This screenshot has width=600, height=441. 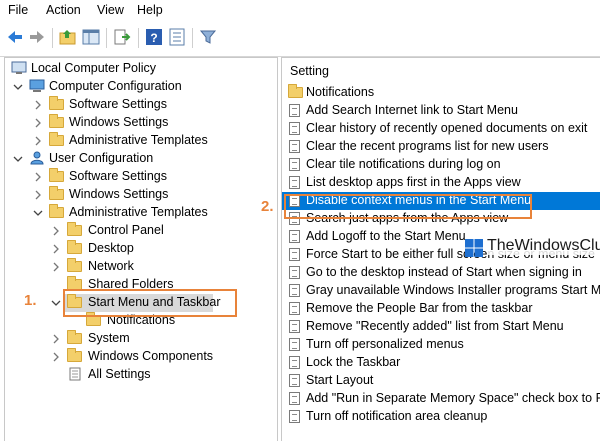 I want to click on tree-label: All Settings, so click(x=119, y=374).